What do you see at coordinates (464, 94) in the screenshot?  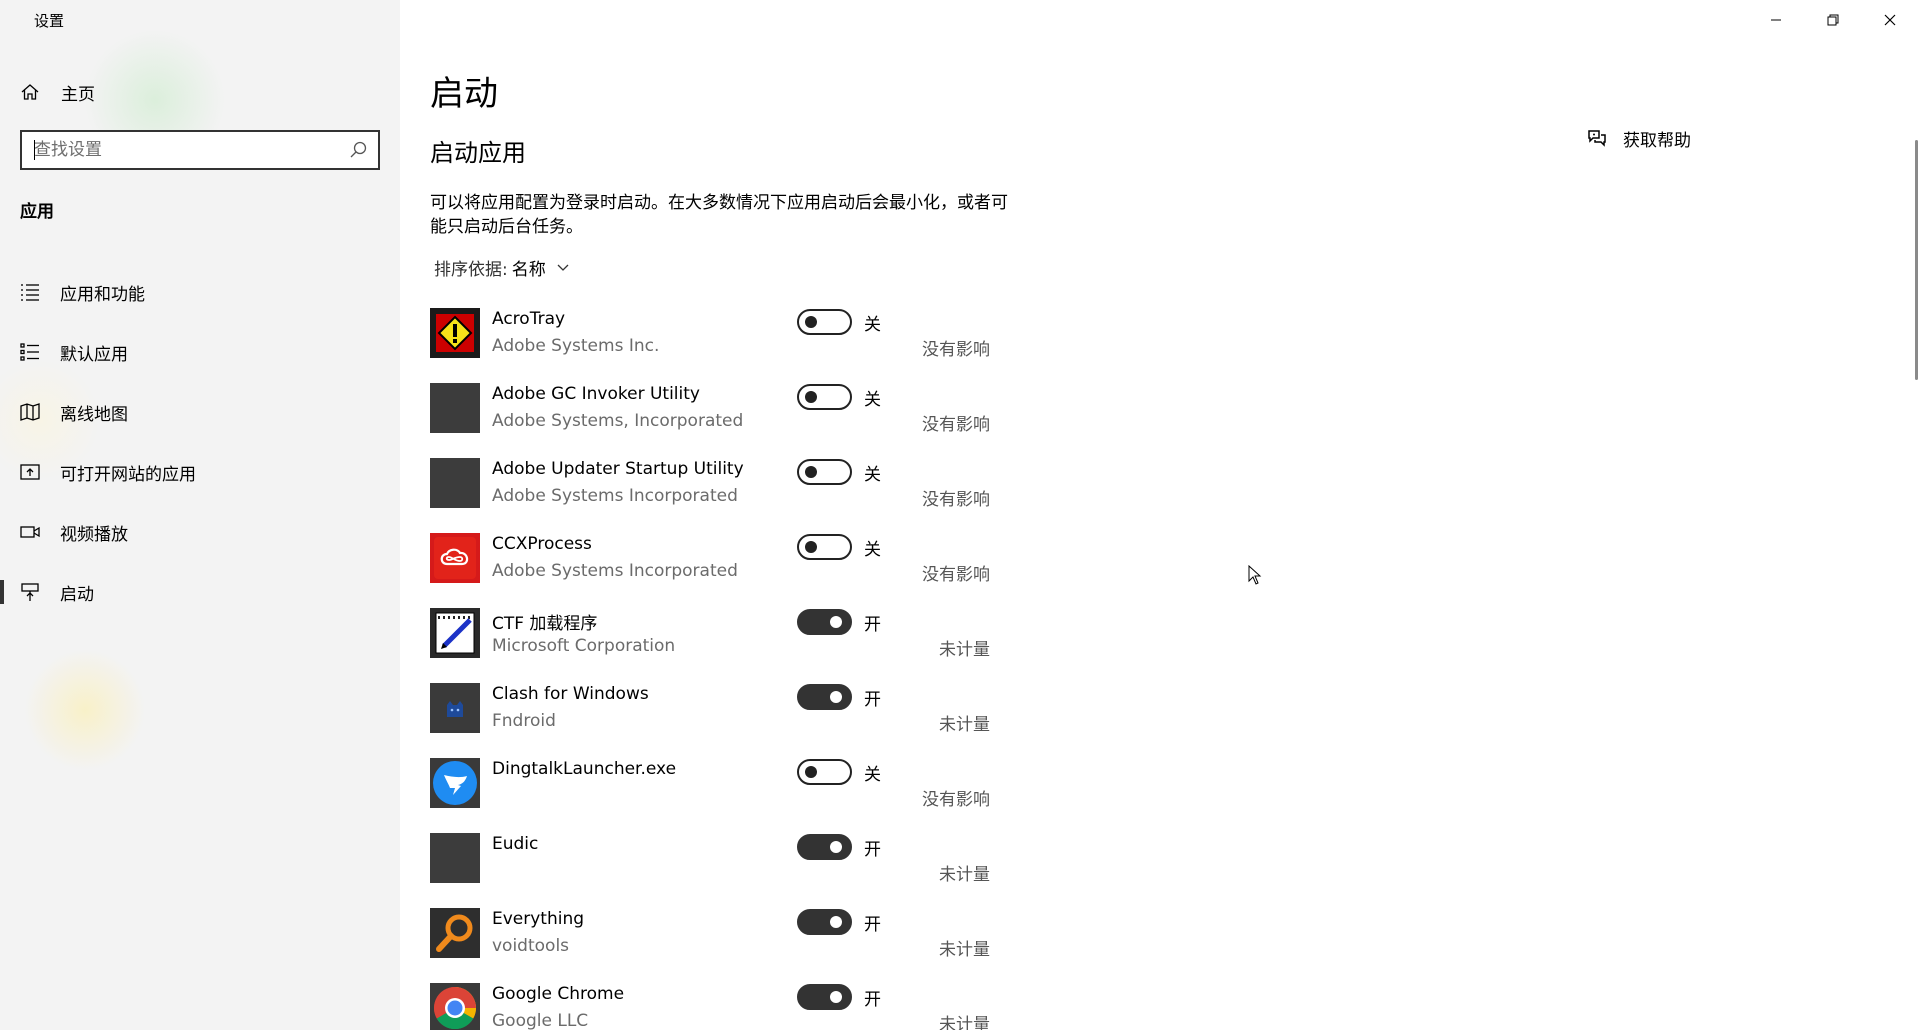 I see `page-title: 启动` at bounding box center [464, 94].